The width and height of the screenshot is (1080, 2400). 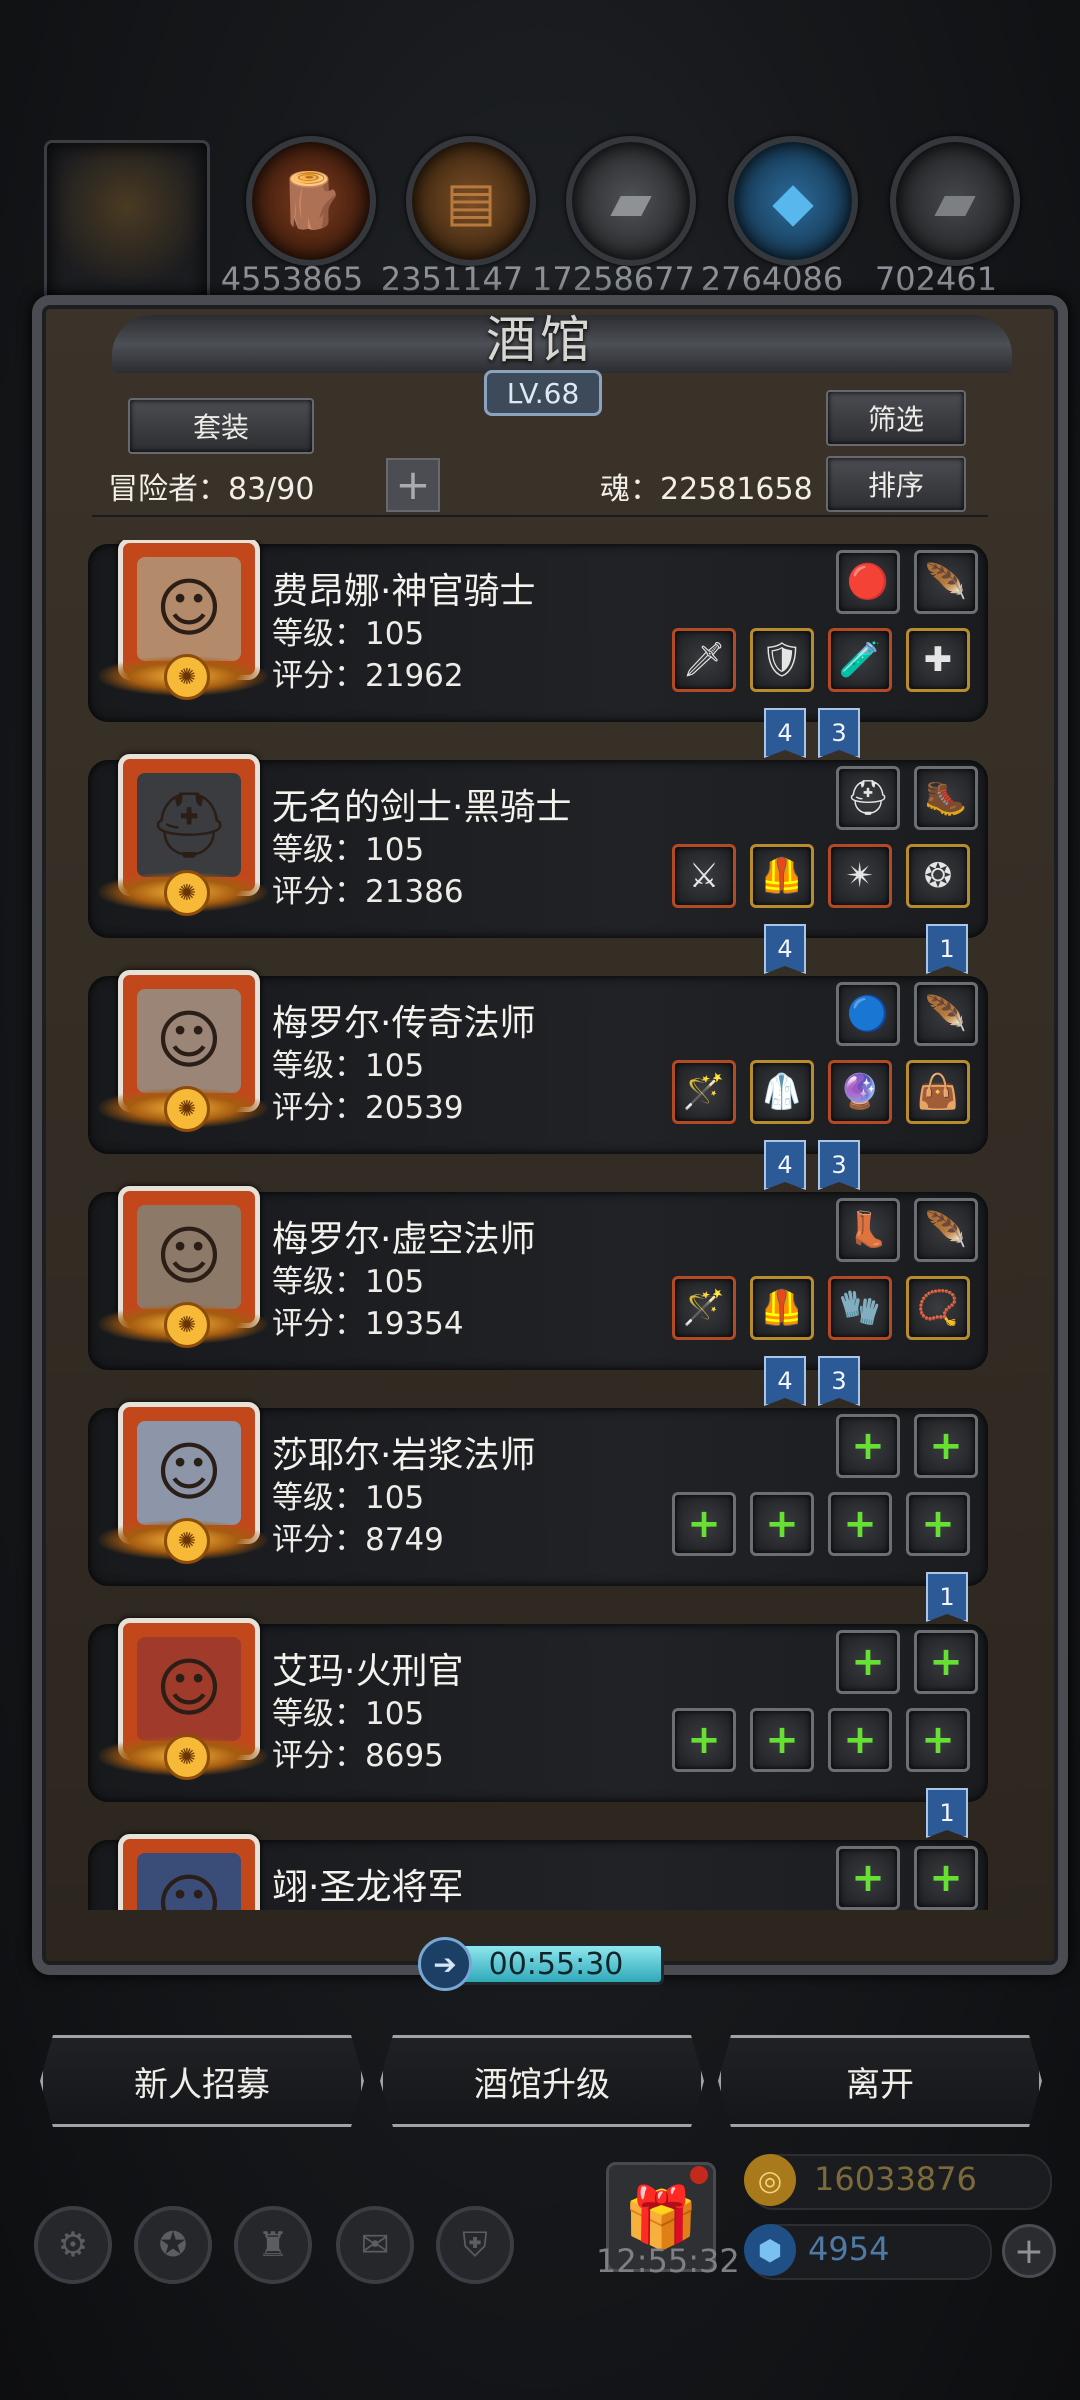 I want to click on hero-score: 评分：21386, so click(x=368, y=892).